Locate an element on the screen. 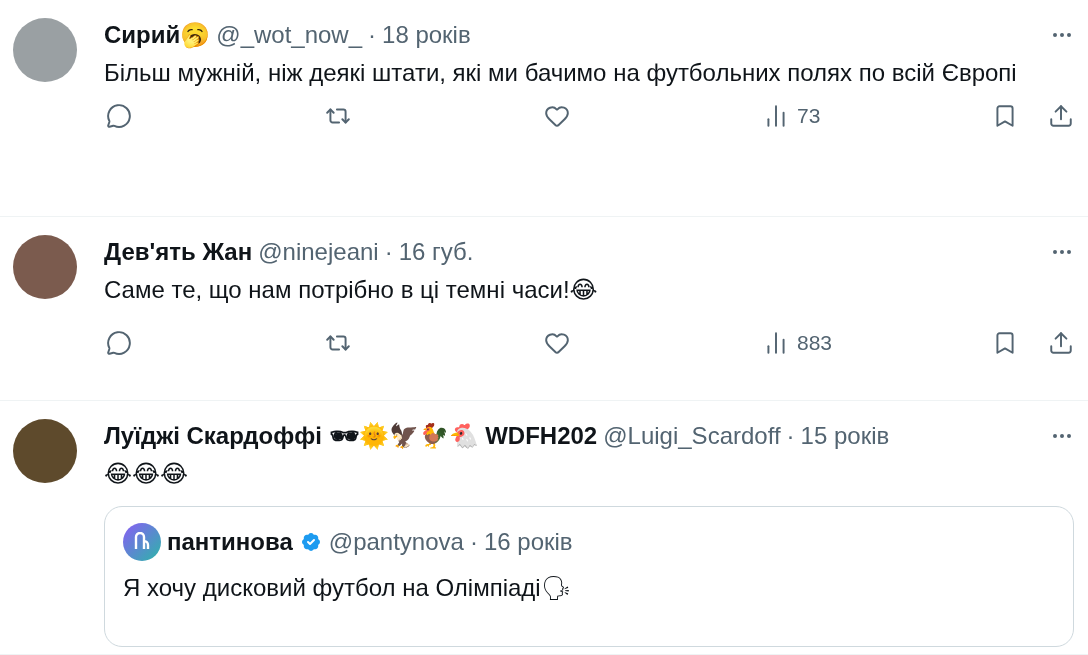 The width and height of the screenshot is (1088, 655). post-text: Саме те, що нам потрібно в ці темні часи!😂 is located at coordinates (351, 290).